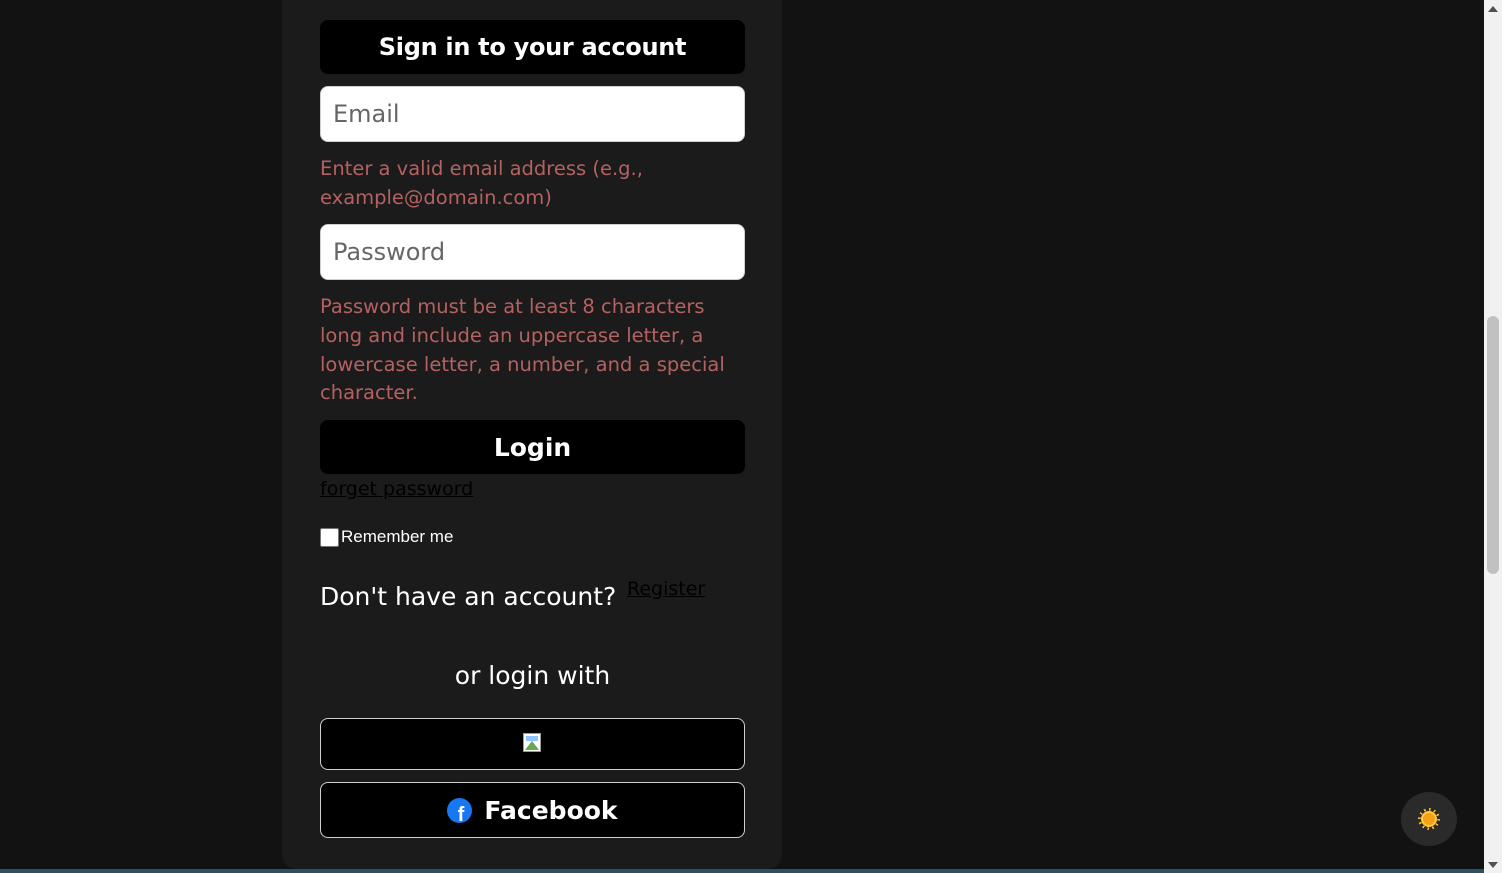 Image resolution: width=1502 pixels, height=873 pixels. I want to click on login-button: Login, so click(532, 447).